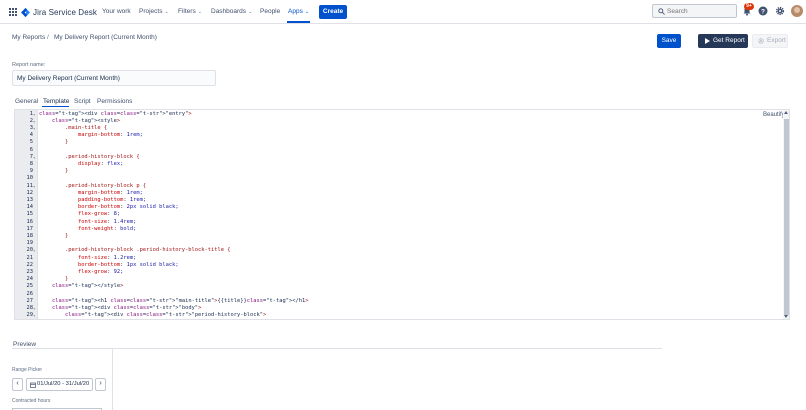 Image resolution: width=806 pixels, height=410 pixels. I want to click on line-number: 3, so click(31, 127).